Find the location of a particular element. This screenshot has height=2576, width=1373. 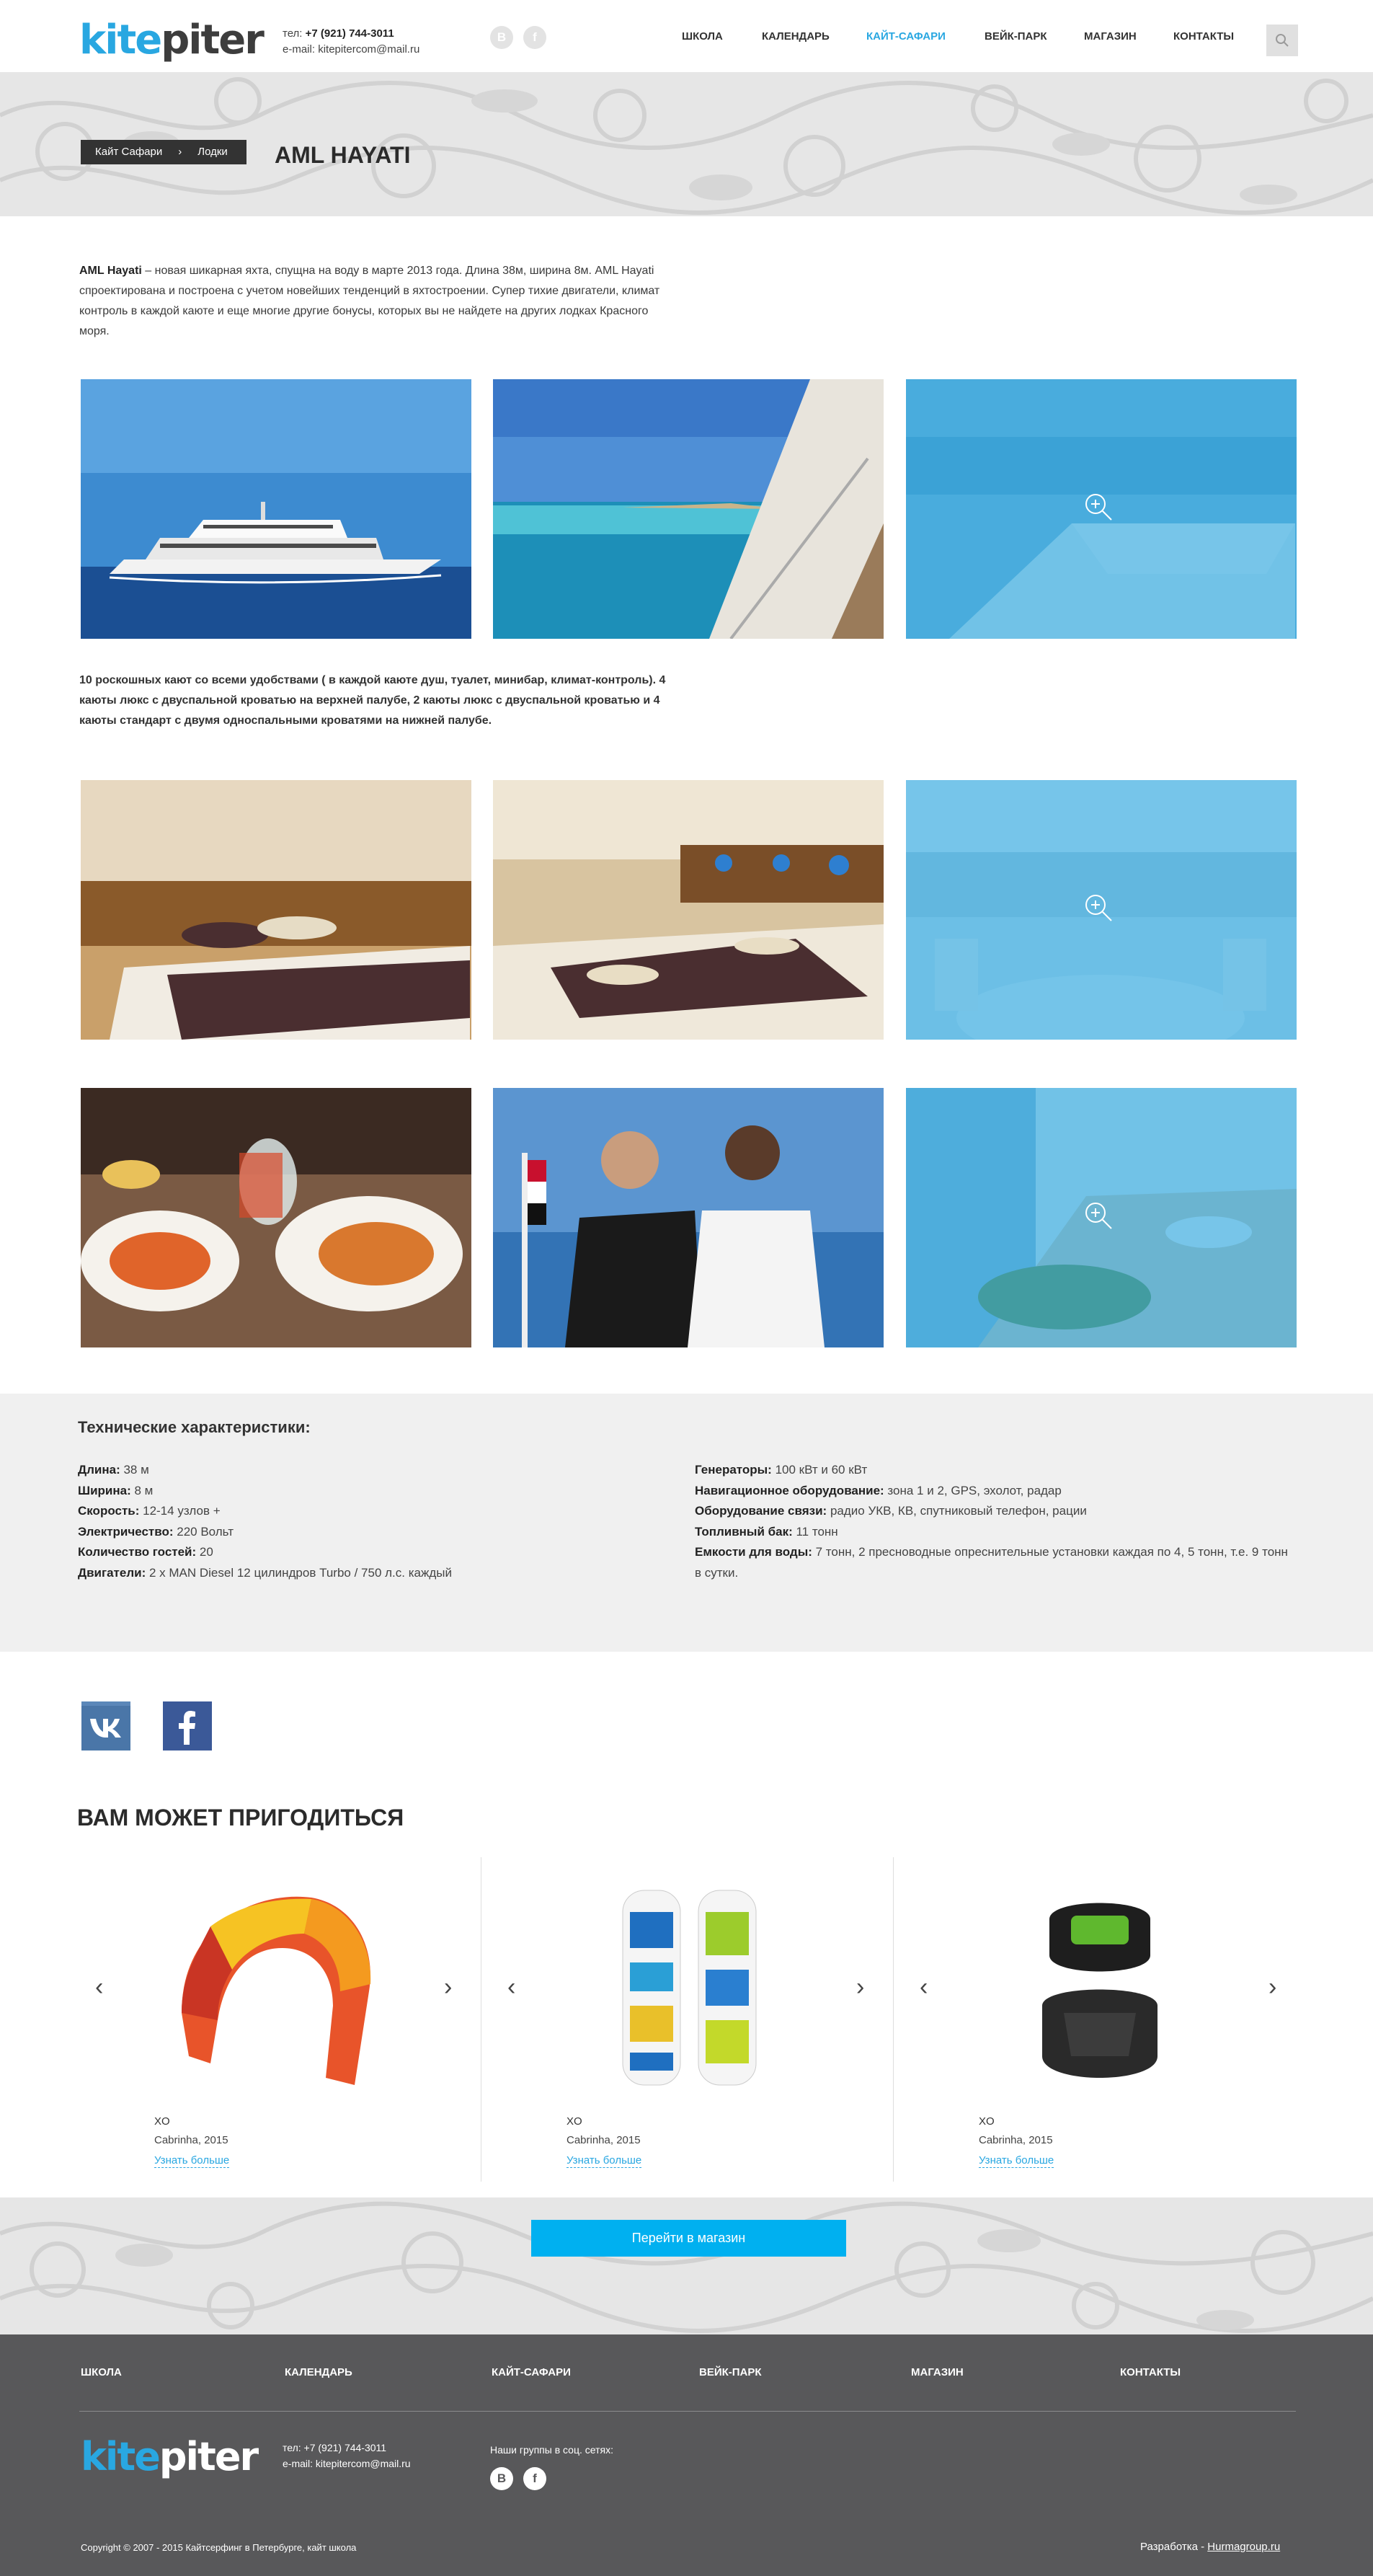

vk-share-icon is located at coordinates (105, 1725).